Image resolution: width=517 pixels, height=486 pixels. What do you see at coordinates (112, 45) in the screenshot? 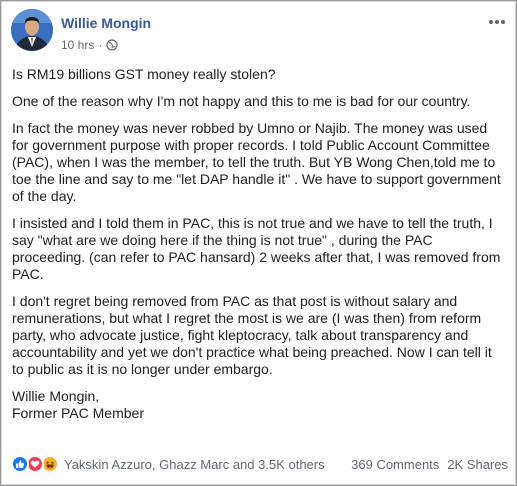
I see `globe-icon` at bounding box center [112, 45].